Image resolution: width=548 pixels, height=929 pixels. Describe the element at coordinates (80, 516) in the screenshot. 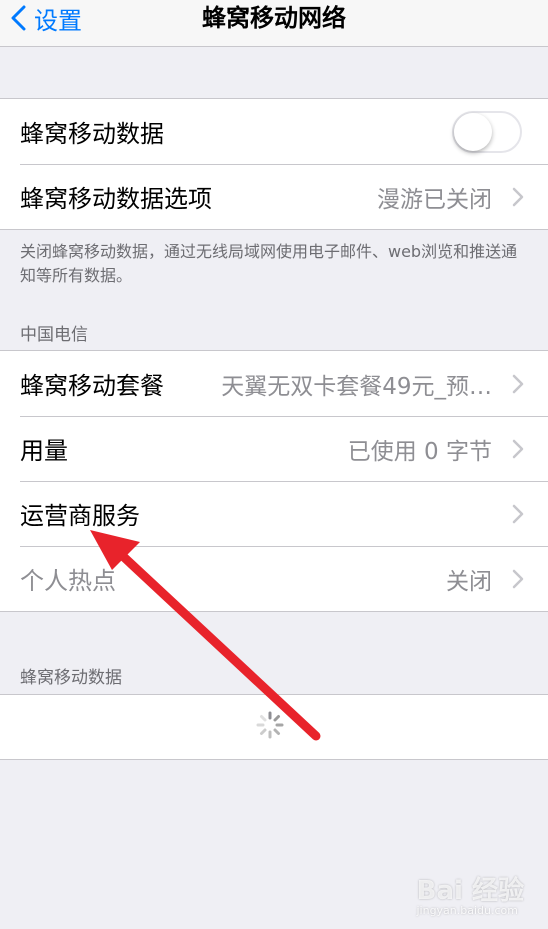

I see `carrier-services-label: 运营商服务` at that location.